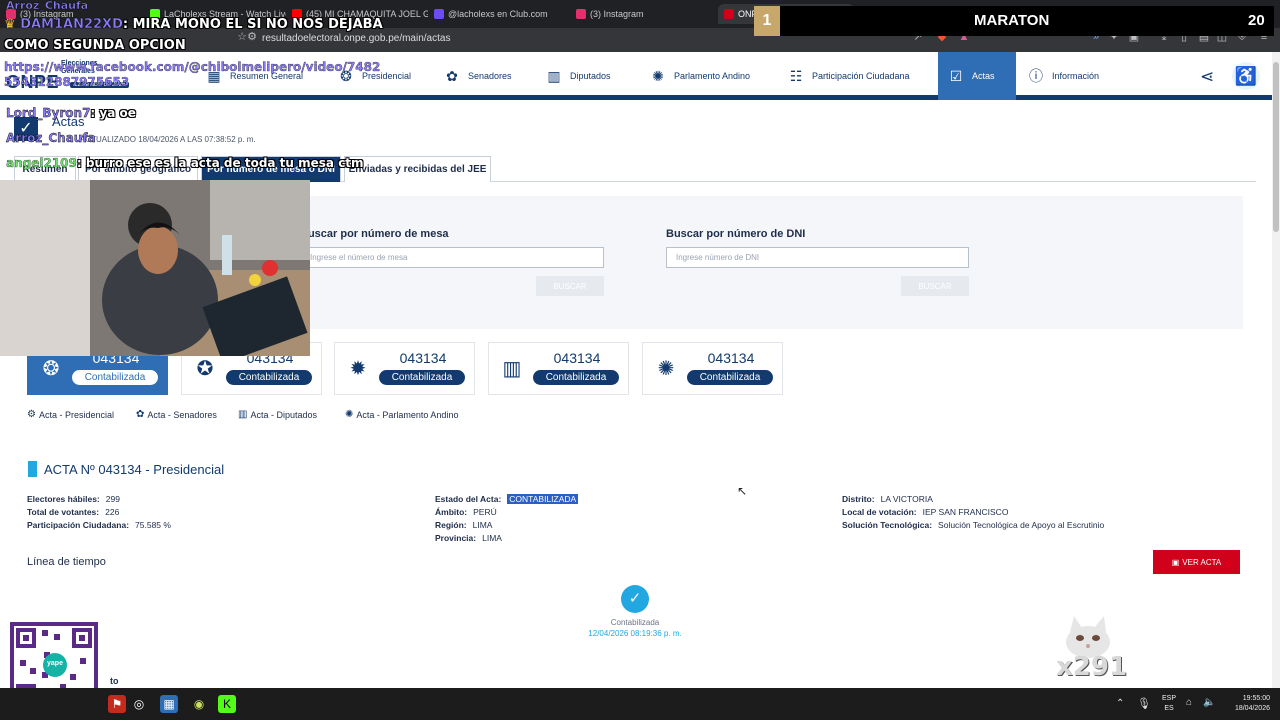  I want to click on image-icon: ▣, so click(1175, 562).